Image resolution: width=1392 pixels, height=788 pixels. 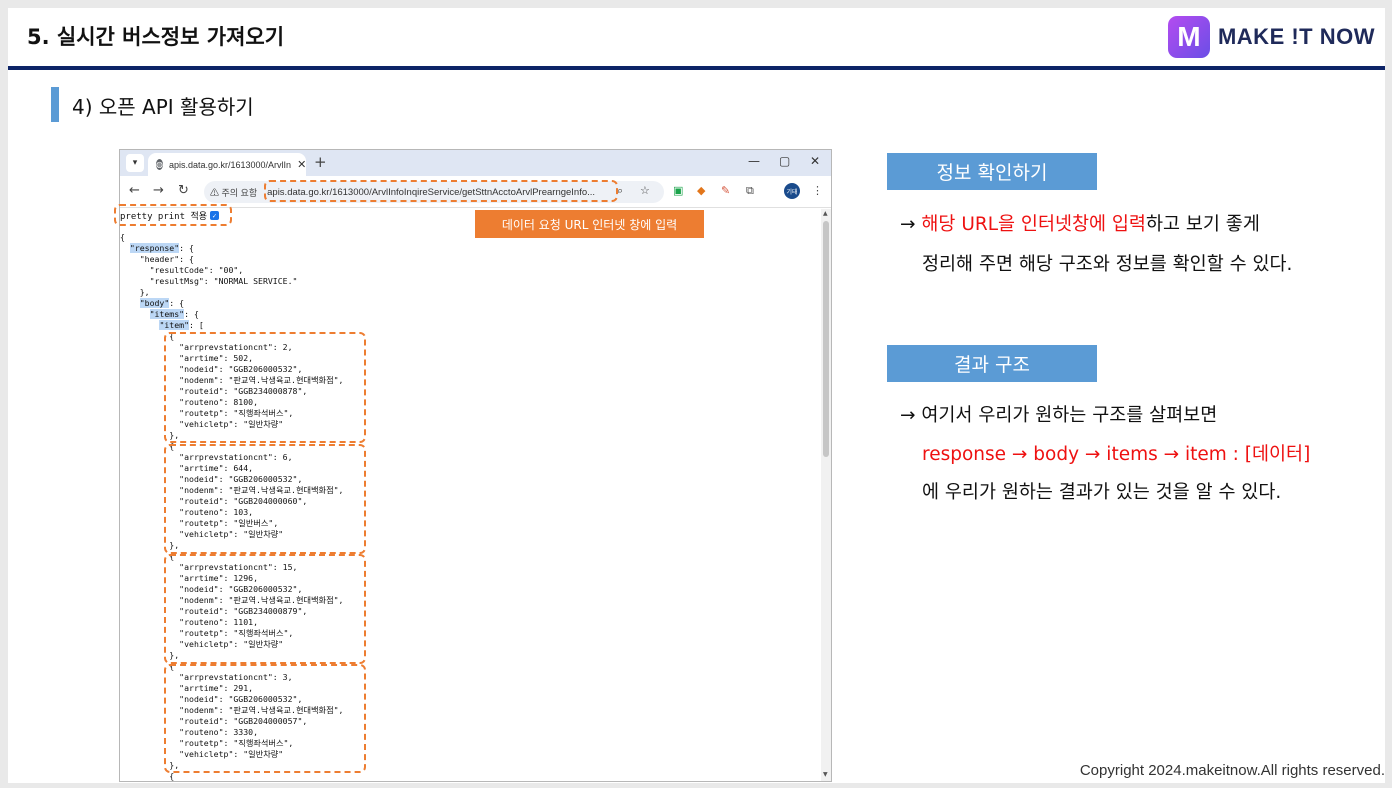 I want to click on tab-title: apis.data.go.kr/1613000/ArvlIn, so click(x=230, y=164).